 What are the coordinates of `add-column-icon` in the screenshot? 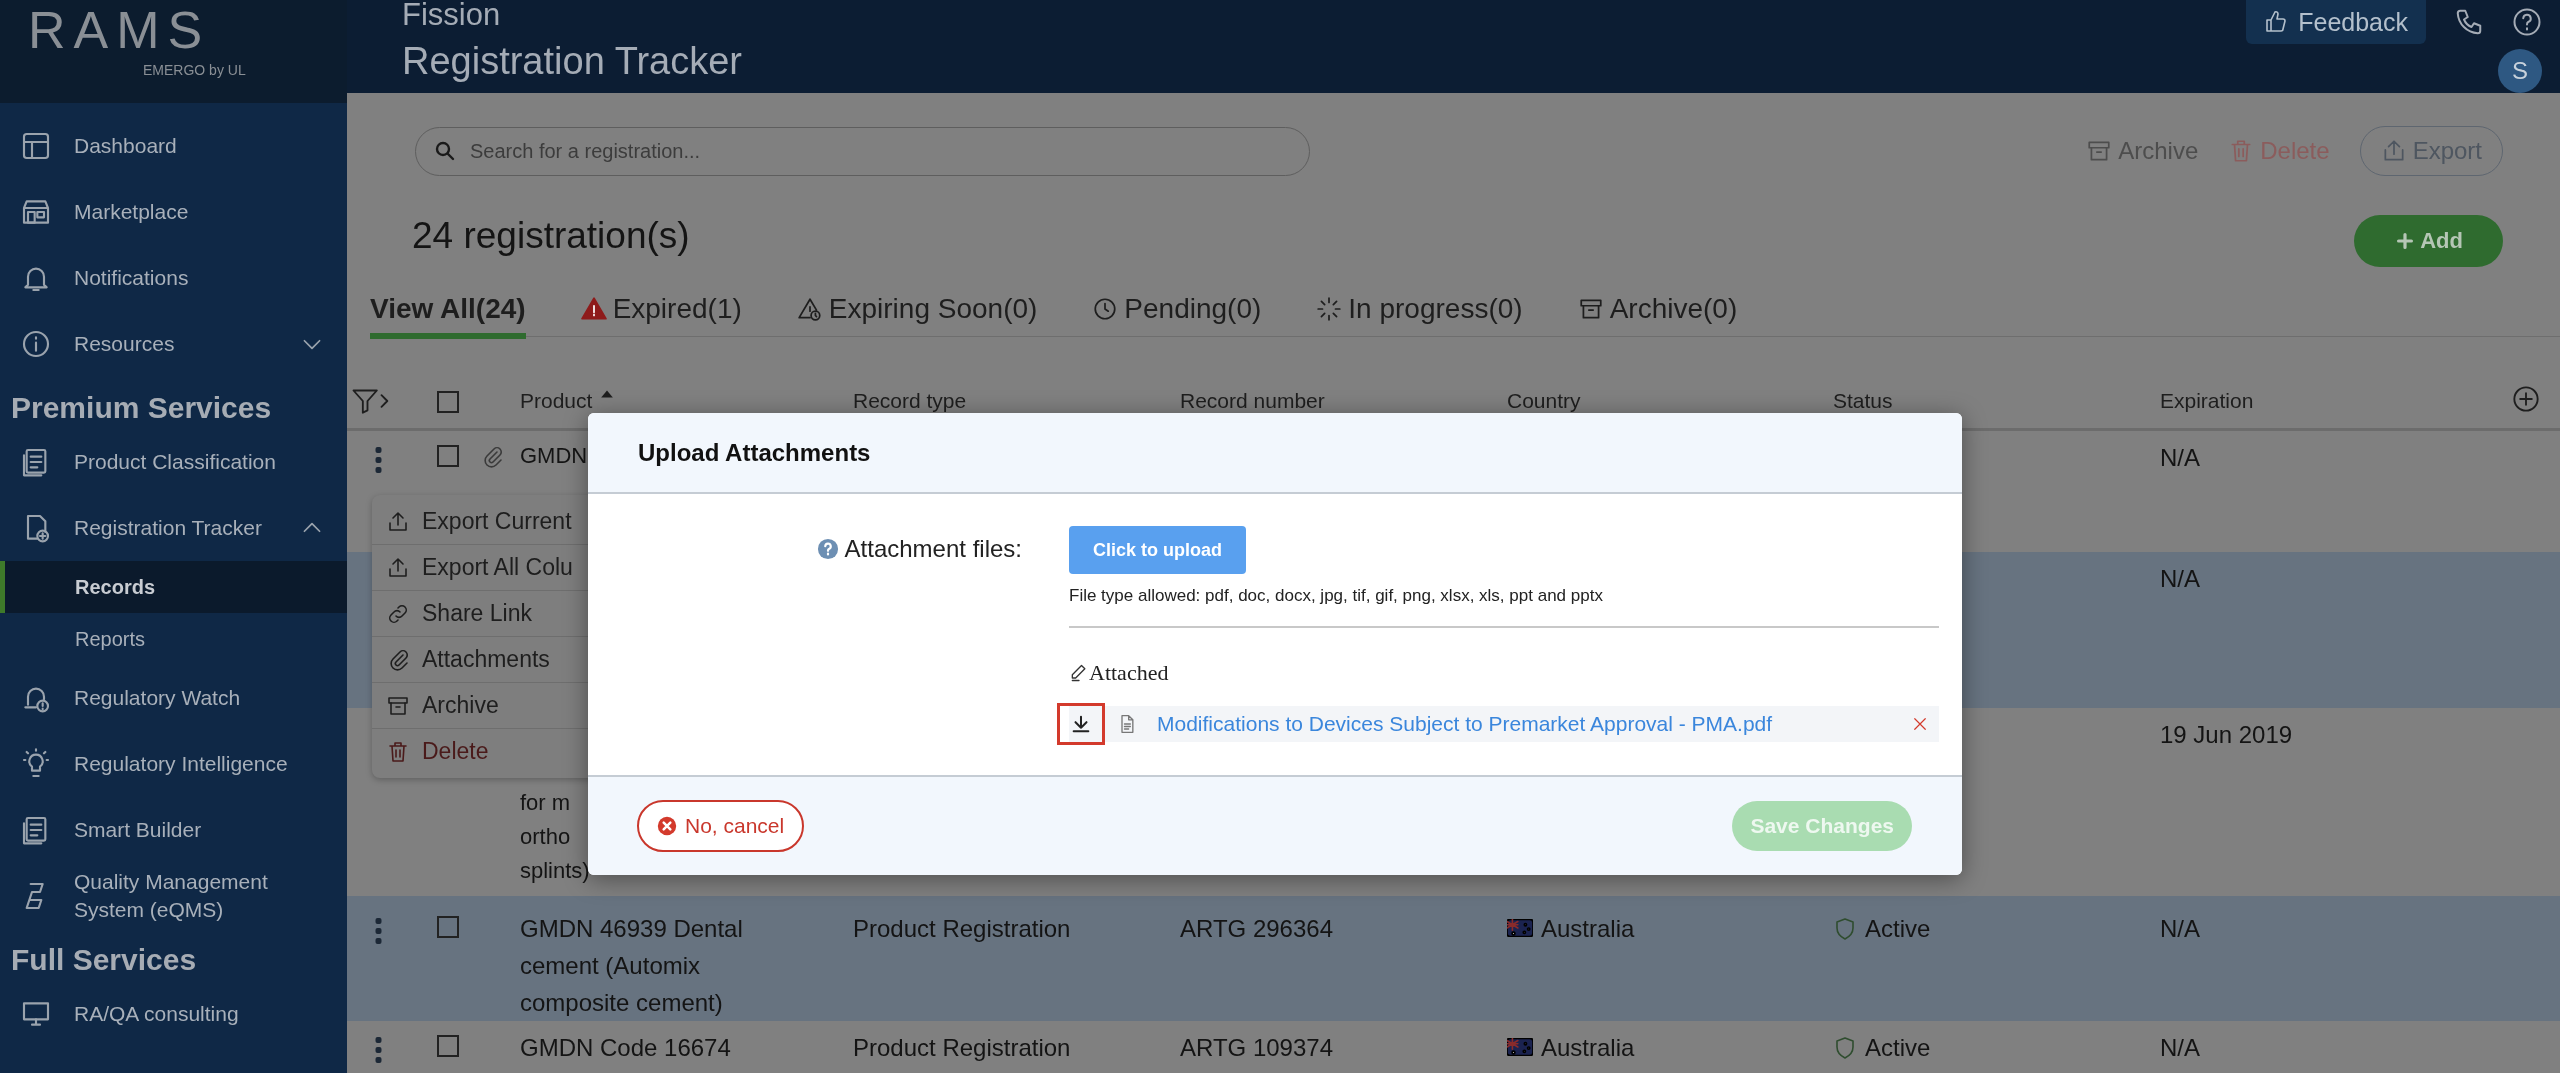 It's located at (2526, 398).